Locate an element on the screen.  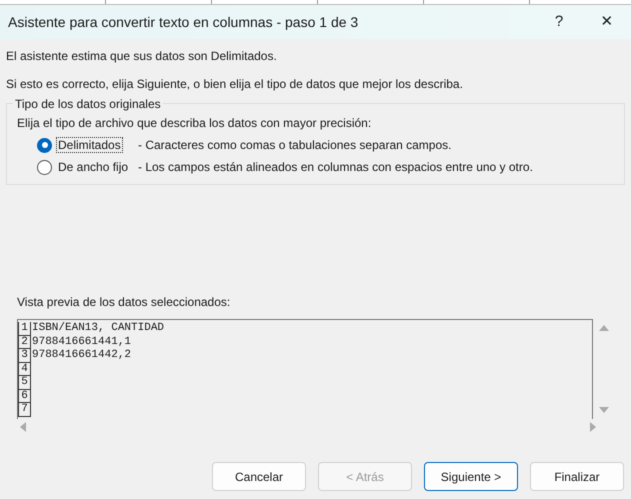
scroll-up-icon is located at coordinates (604, 328).